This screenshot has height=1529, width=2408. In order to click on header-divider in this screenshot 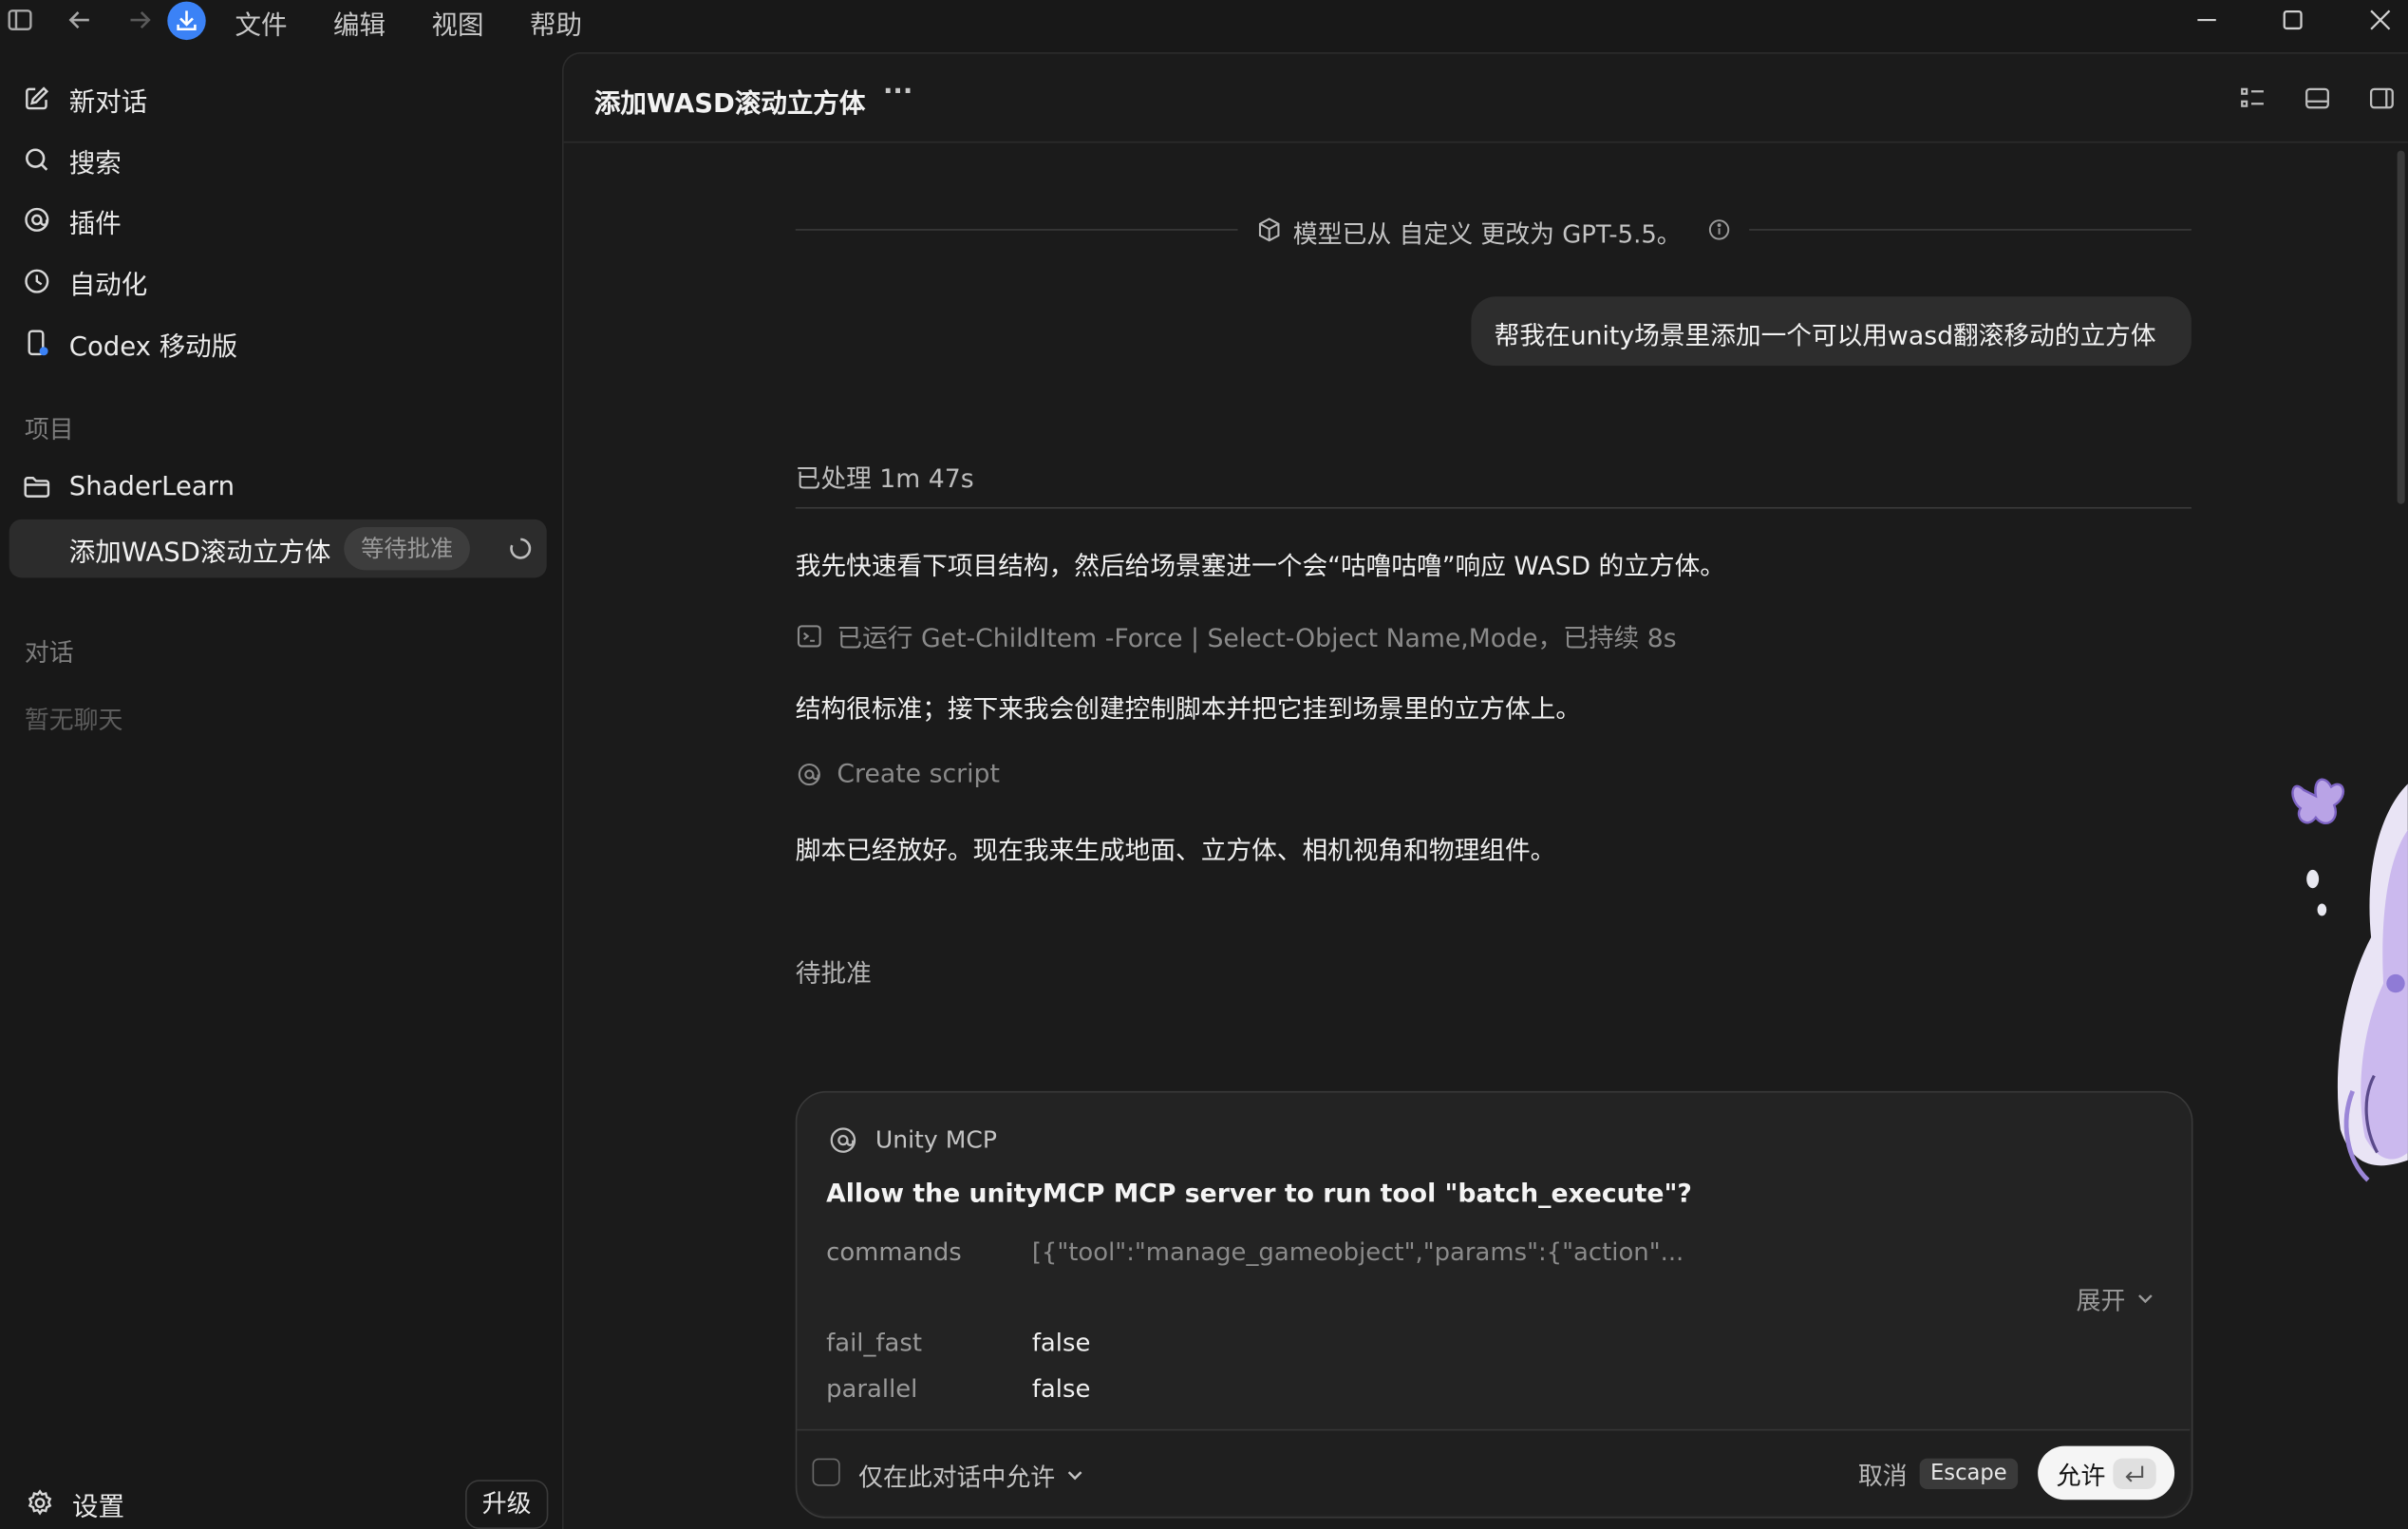, I will do `click(1485, 142)`.